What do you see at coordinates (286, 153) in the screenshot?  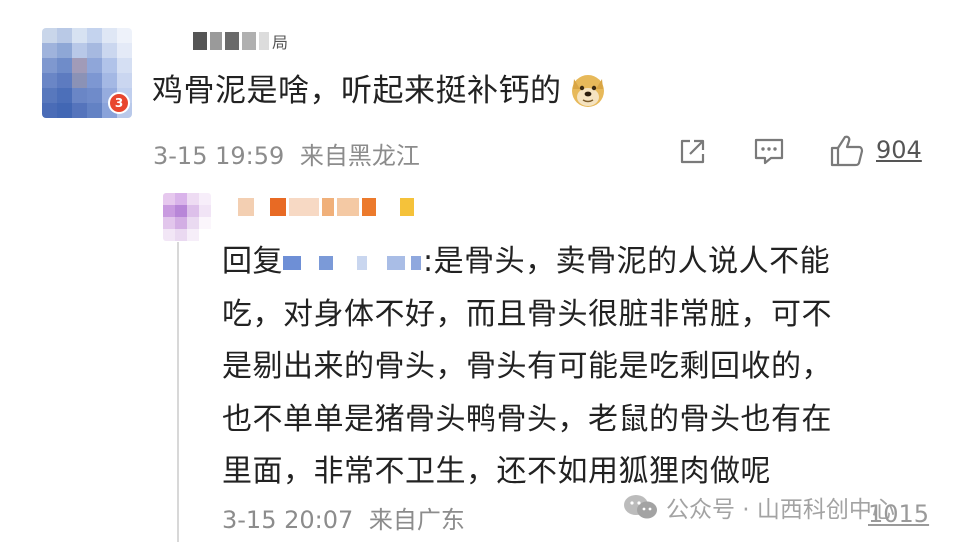 I see `comment-meta: 3-15 19:59 来自黑龙江` at bounding box center [286, 153].